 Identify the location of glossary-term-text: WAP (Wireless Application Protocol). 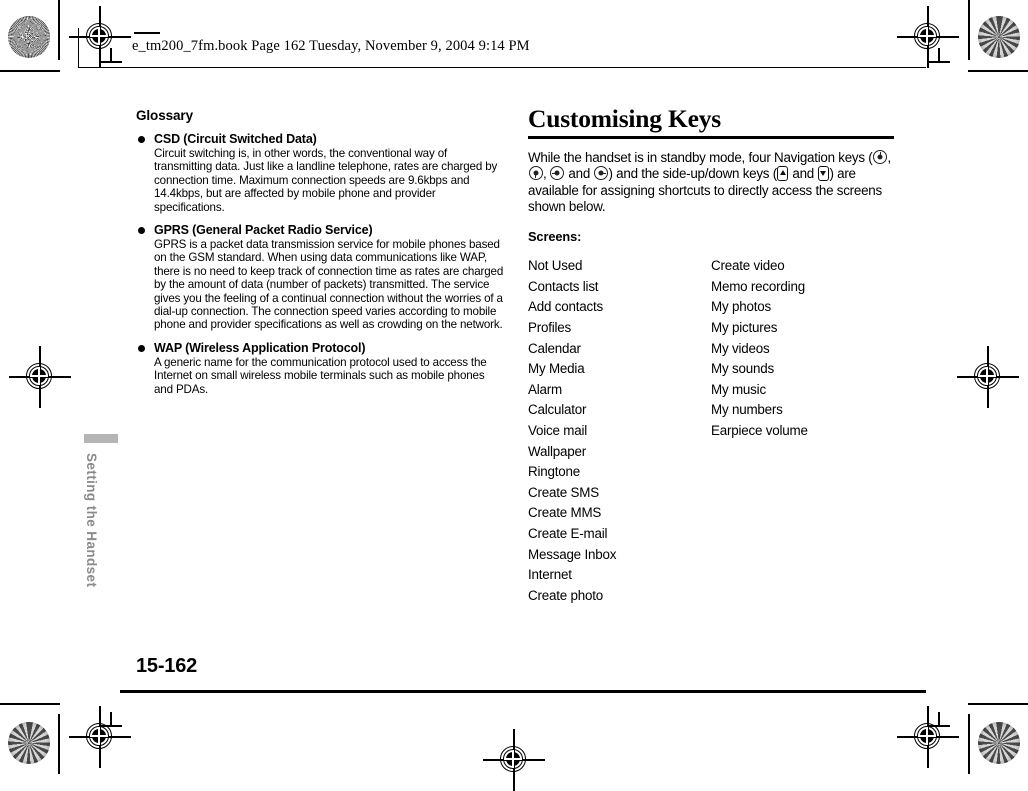
(260, 347).